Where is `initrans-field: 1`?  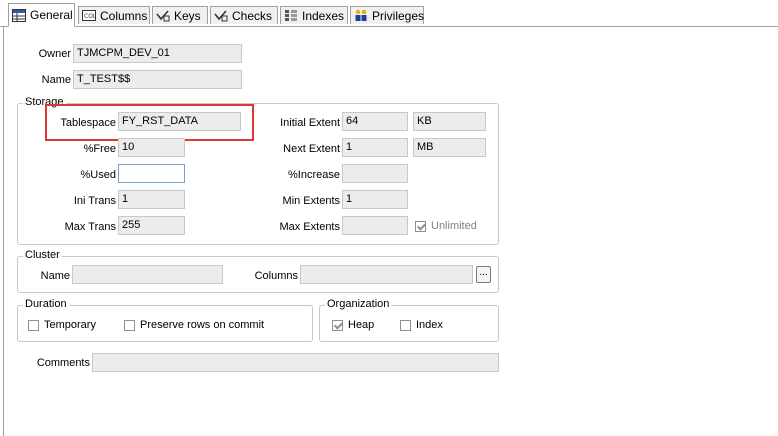
initrans-field: 1 is located at coordinates (151, 199).